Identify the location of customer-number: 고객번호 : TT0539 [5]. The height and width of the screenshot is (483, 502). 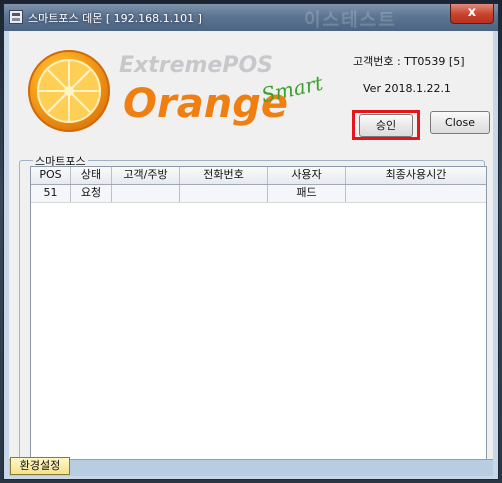
(409, 61).